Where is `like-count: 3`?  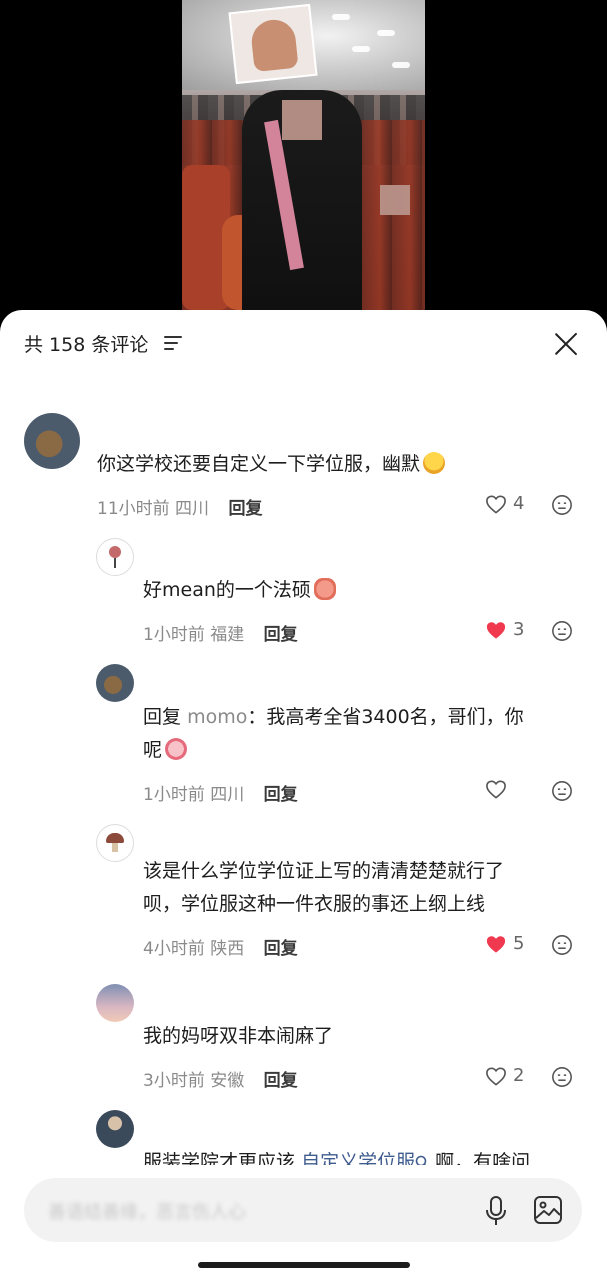
like-count: 3 is located at coordinates (519, 629).